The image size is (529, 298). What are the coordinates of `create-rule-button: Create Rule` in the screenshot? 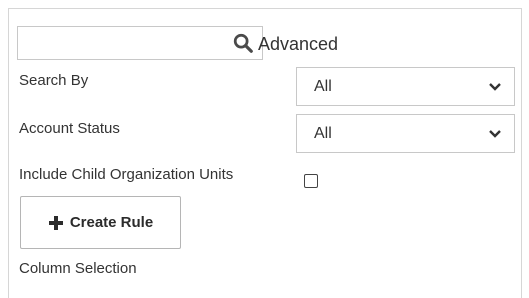 It's located at (100, 222).